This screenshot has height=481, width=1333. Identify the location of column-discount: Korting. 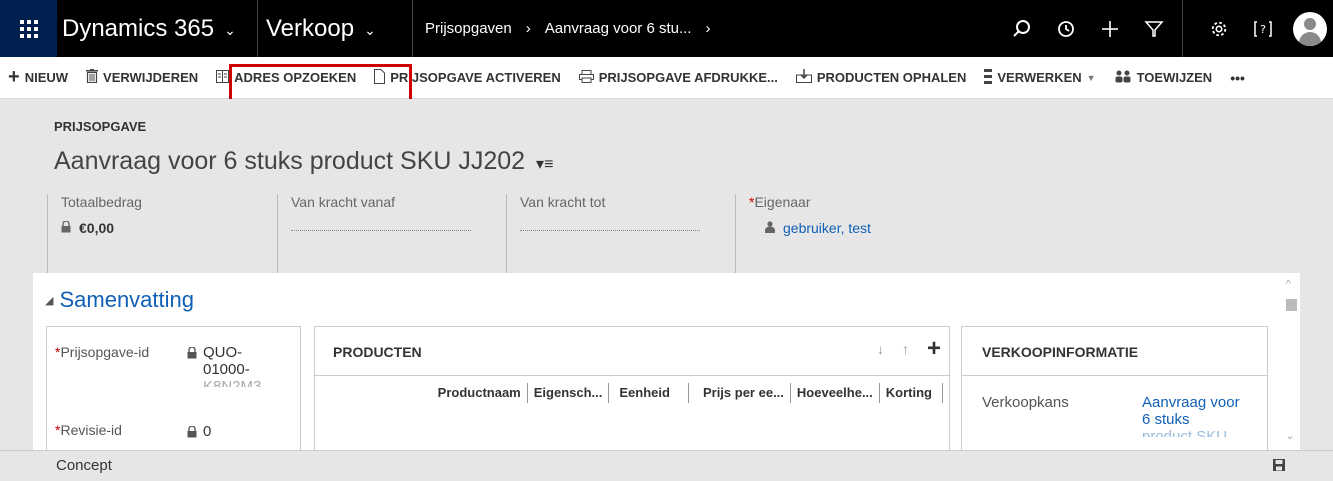
(911, 392).